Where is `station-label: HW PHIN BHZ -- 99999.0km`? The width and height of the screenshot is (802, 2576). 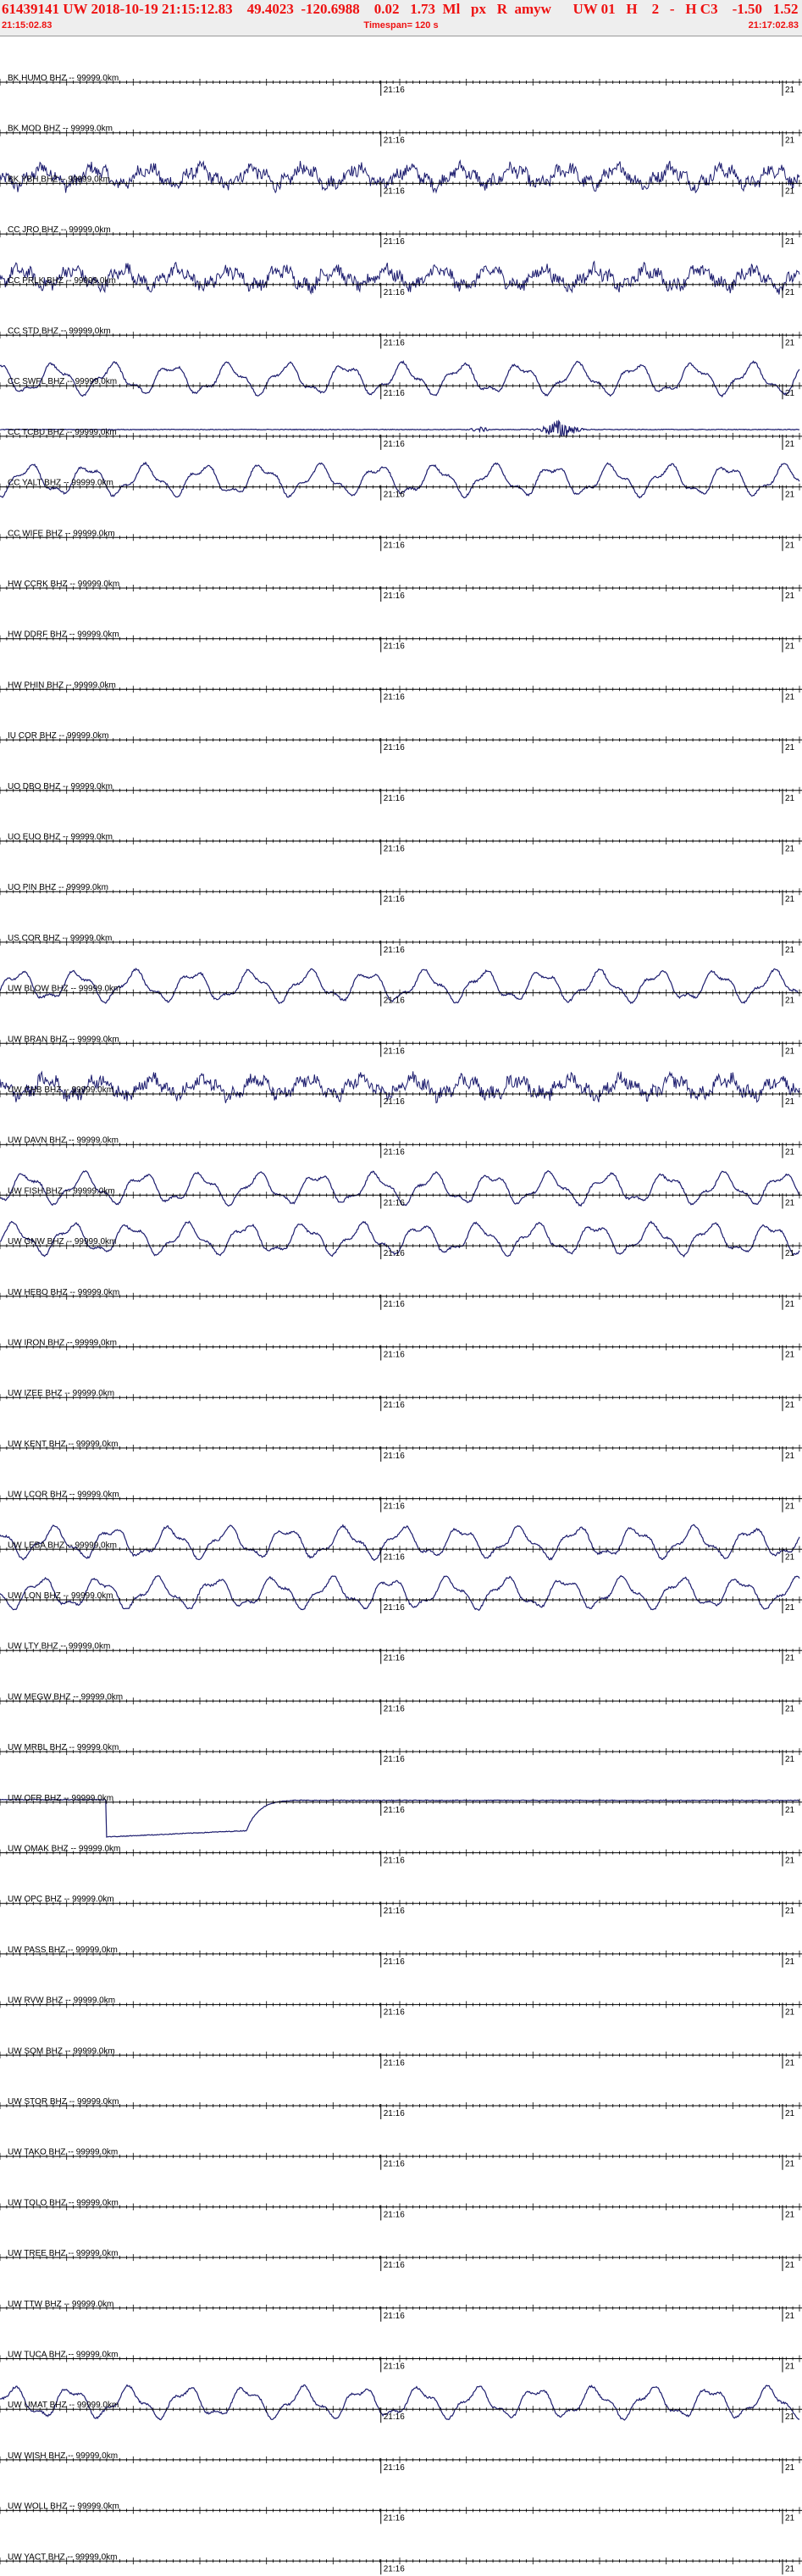
station-label: HW PHIN BHZ -- 99999.0km is located at coordinates (62, 685).